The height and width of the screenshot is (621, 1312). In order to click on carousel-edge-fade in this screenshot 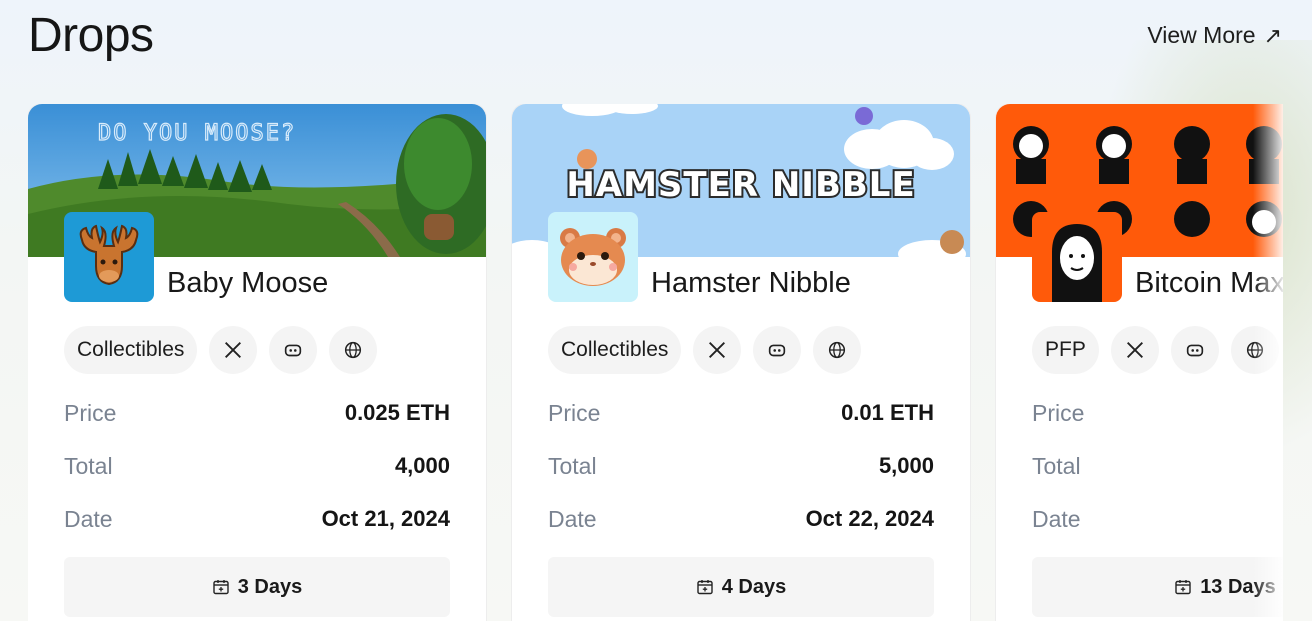, I will do `click(1268, 362)`.